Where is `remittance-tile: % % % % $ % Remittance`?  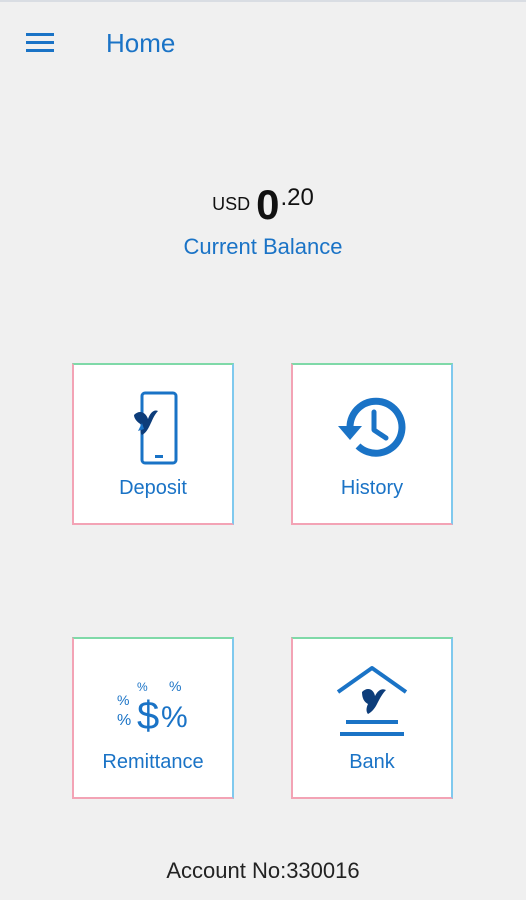
remittance-tile: % % % % $ % Remittance is located at coordinates (153, 718).